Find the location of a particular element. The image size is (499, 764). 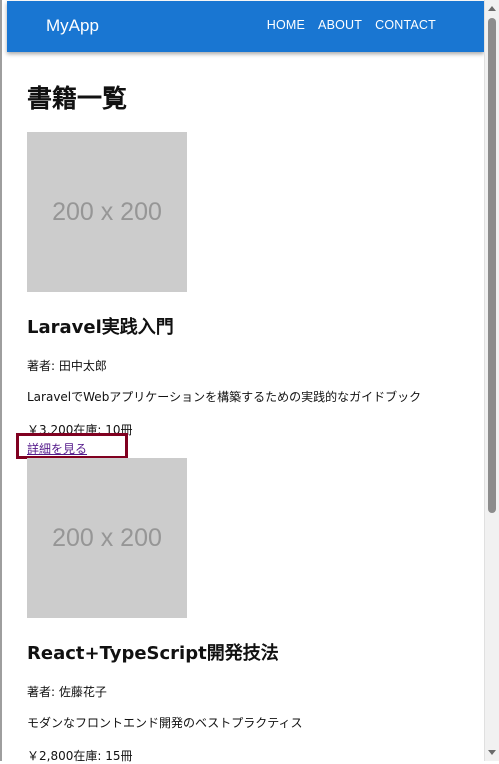

nav-about: ABOUT is located at coordinates (340, 25).